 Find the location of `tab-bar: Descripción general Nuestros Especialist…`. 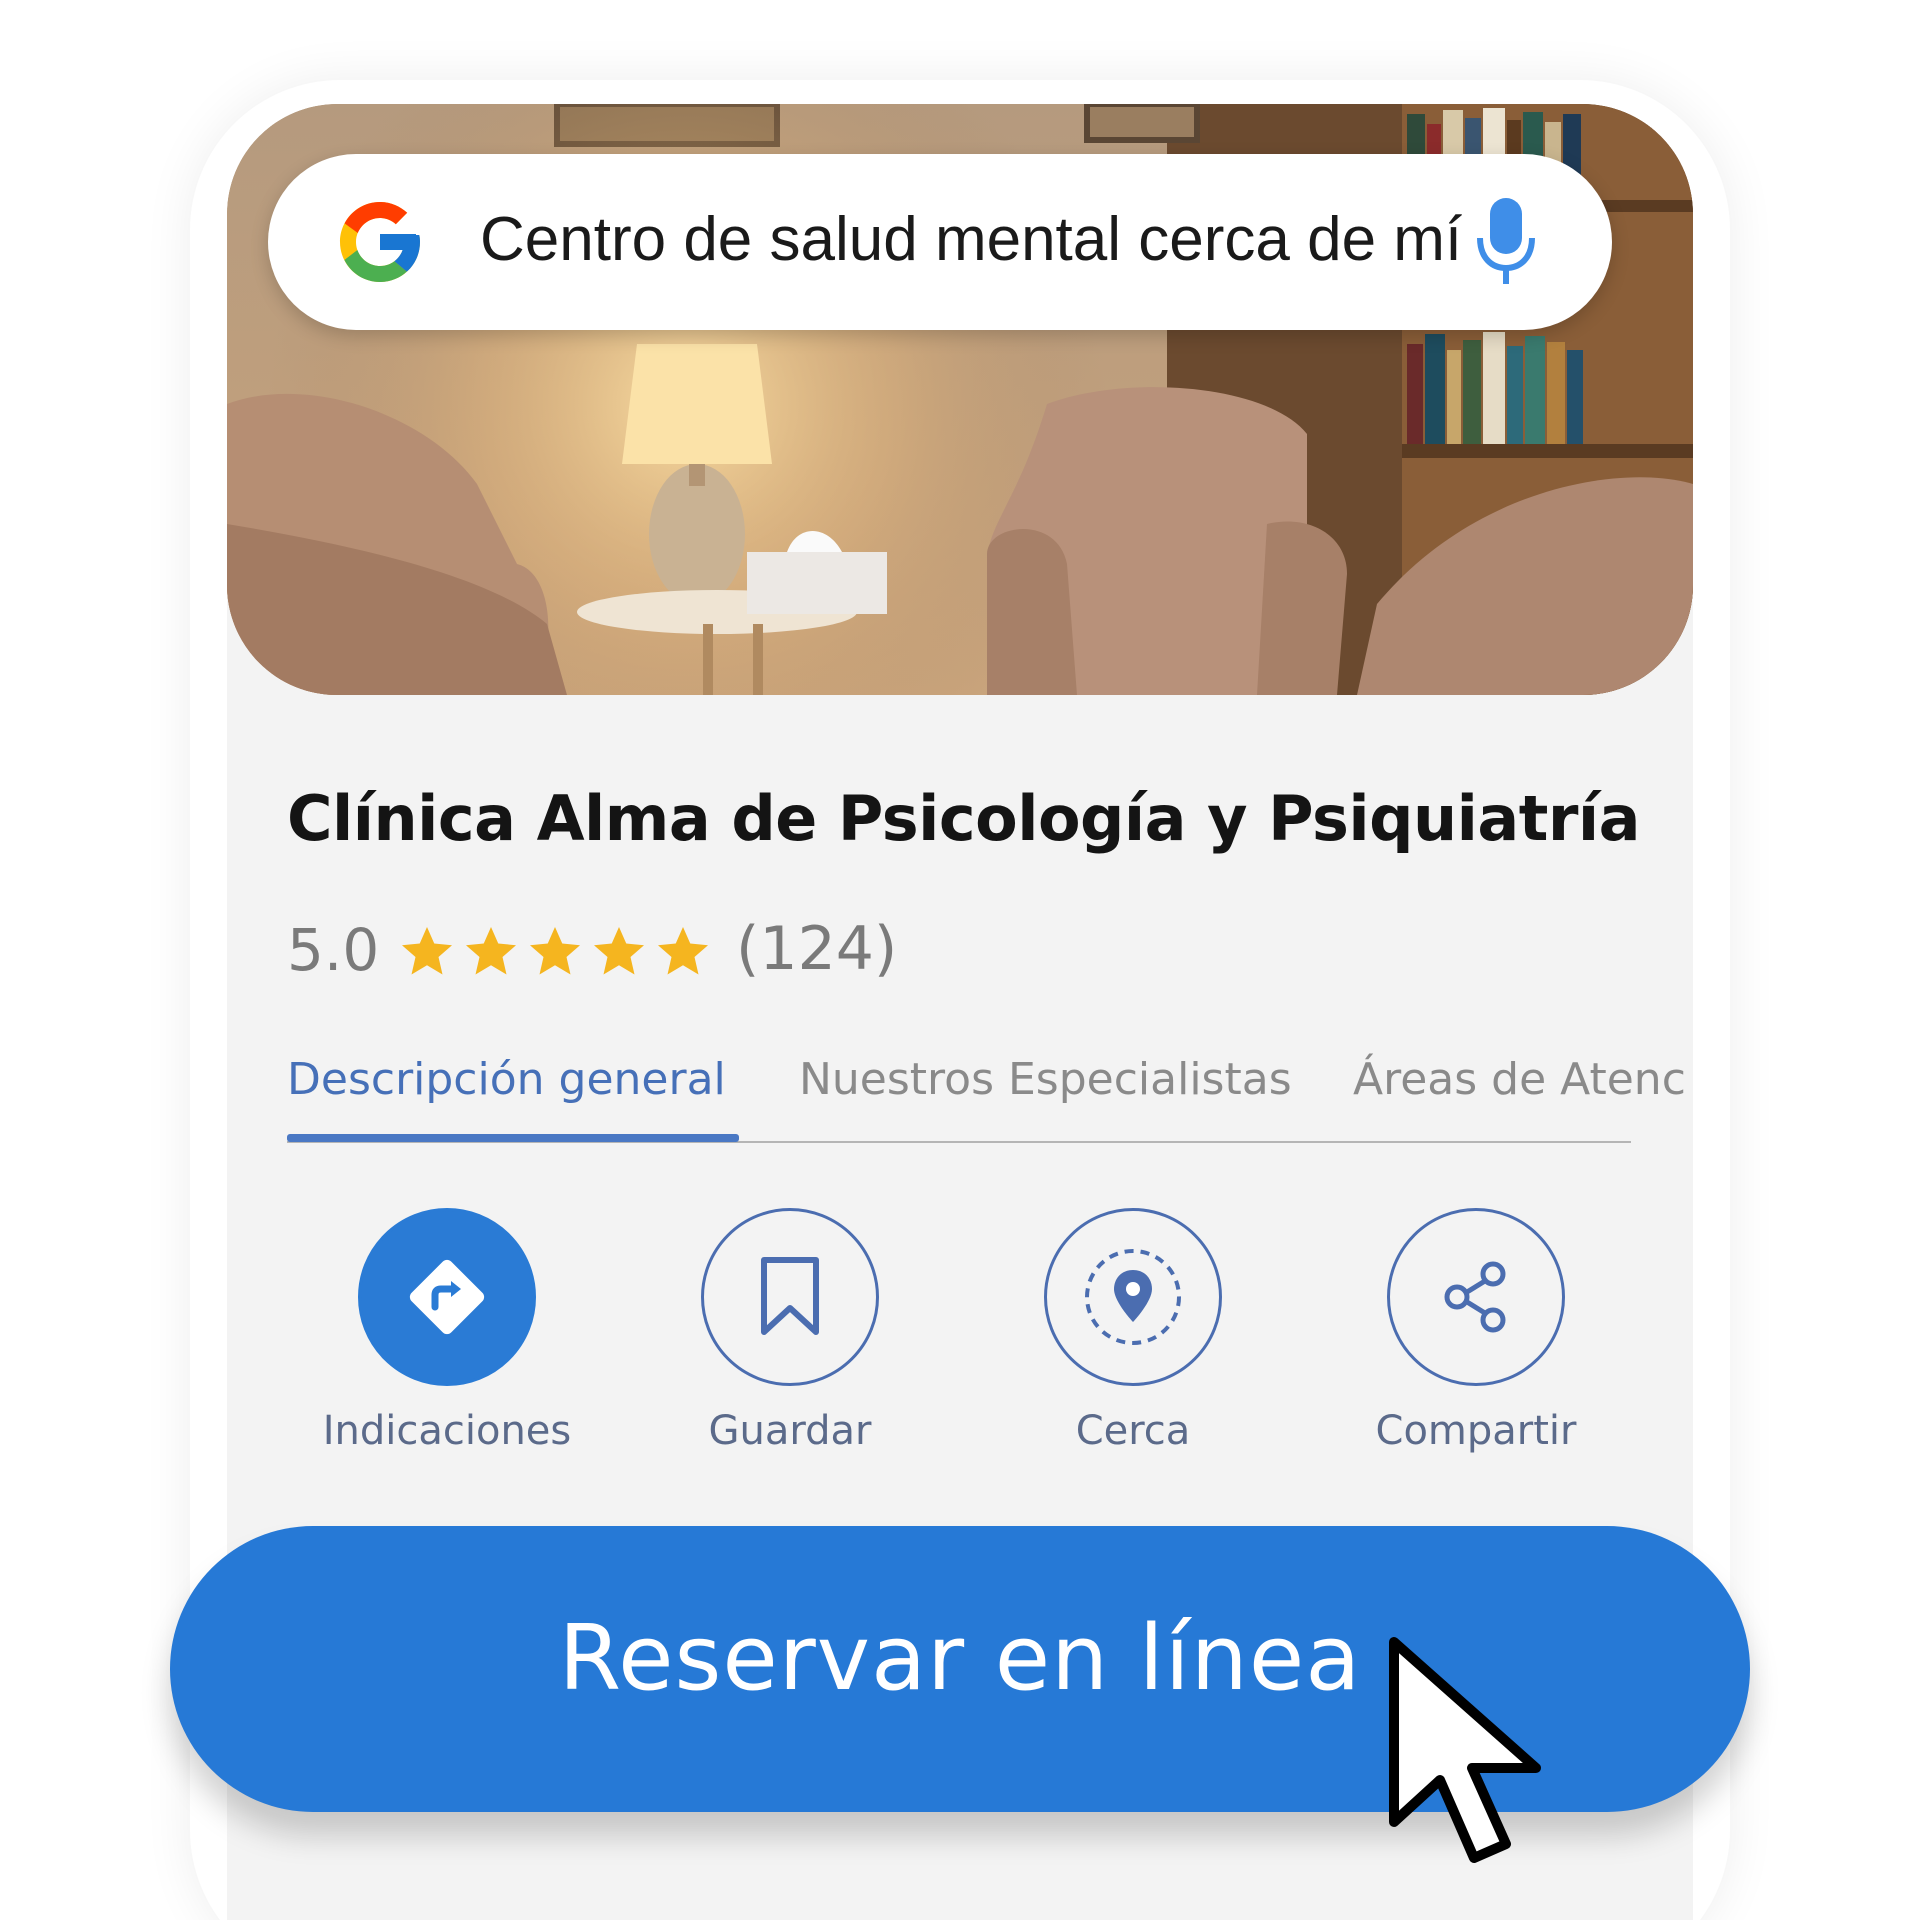

tab-bar: Descripción general Nuestros Especialist… is located at coordinates (990, 1090).